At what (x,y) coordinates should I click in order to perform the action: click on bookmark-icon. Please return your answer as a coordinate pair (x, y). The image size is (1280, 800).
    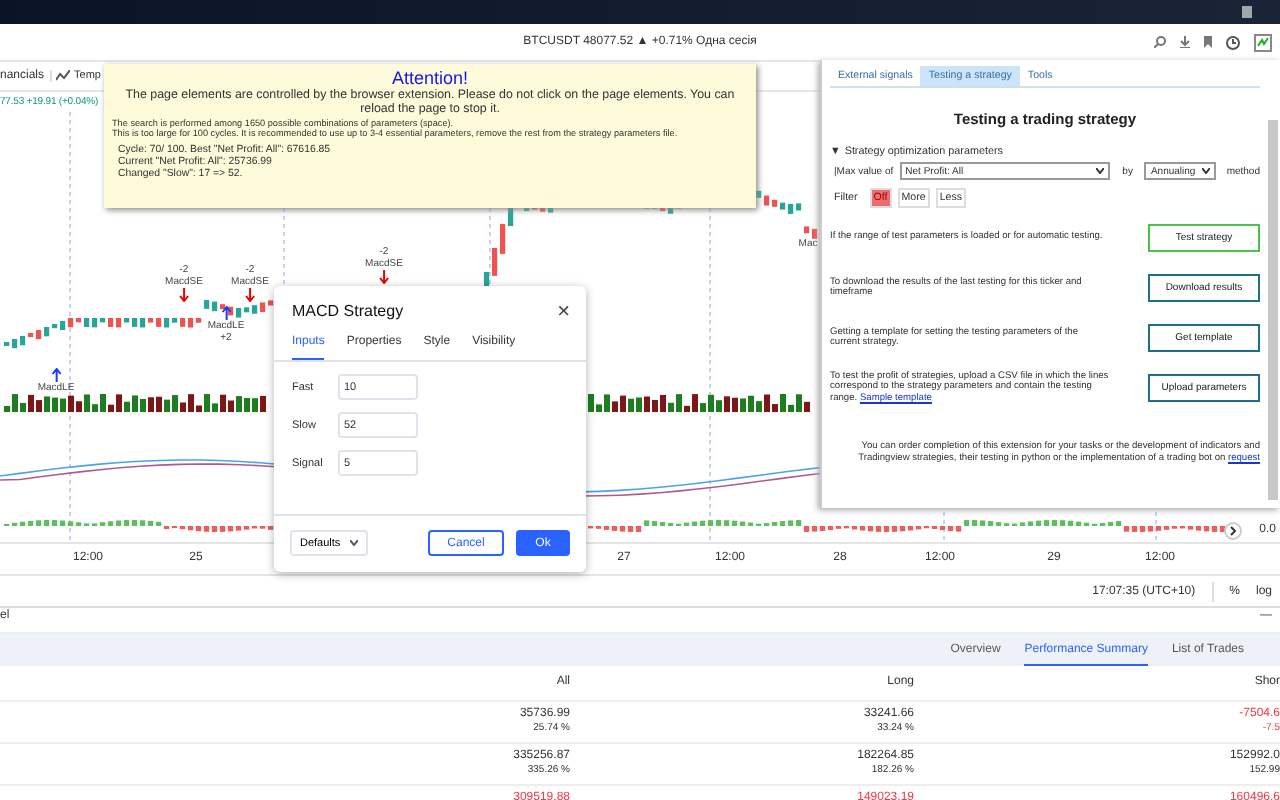
    Looking at the image, I should click on (1208, 42).